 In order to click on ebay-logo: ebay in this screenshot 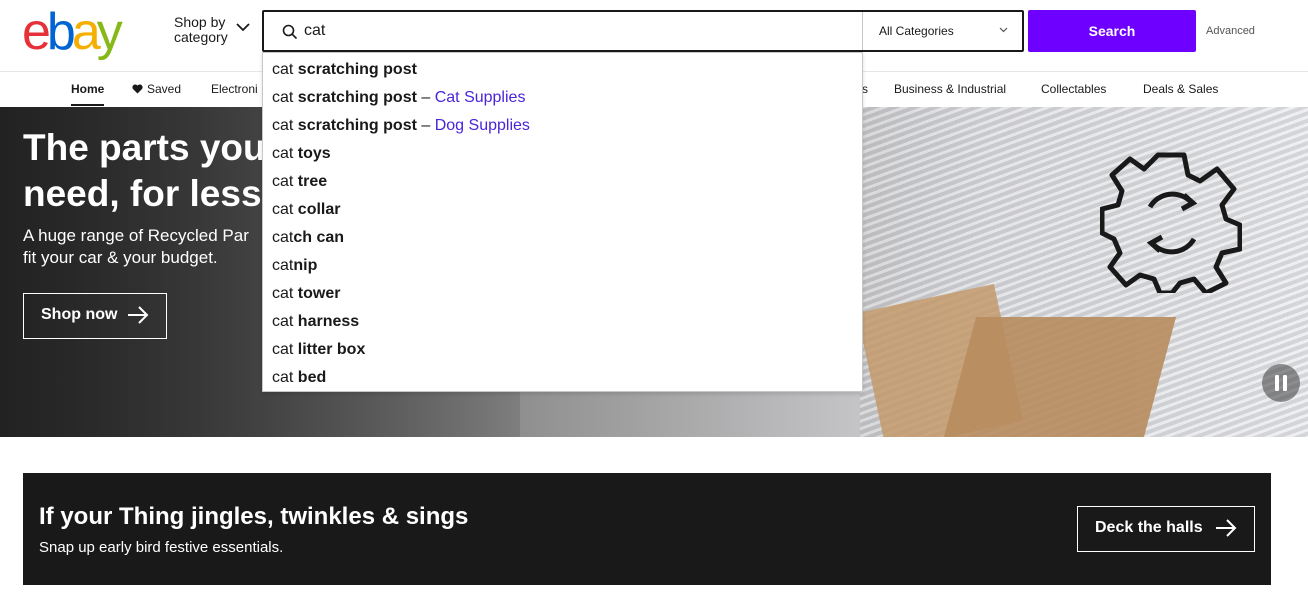, I will do `click(72, 32)`.